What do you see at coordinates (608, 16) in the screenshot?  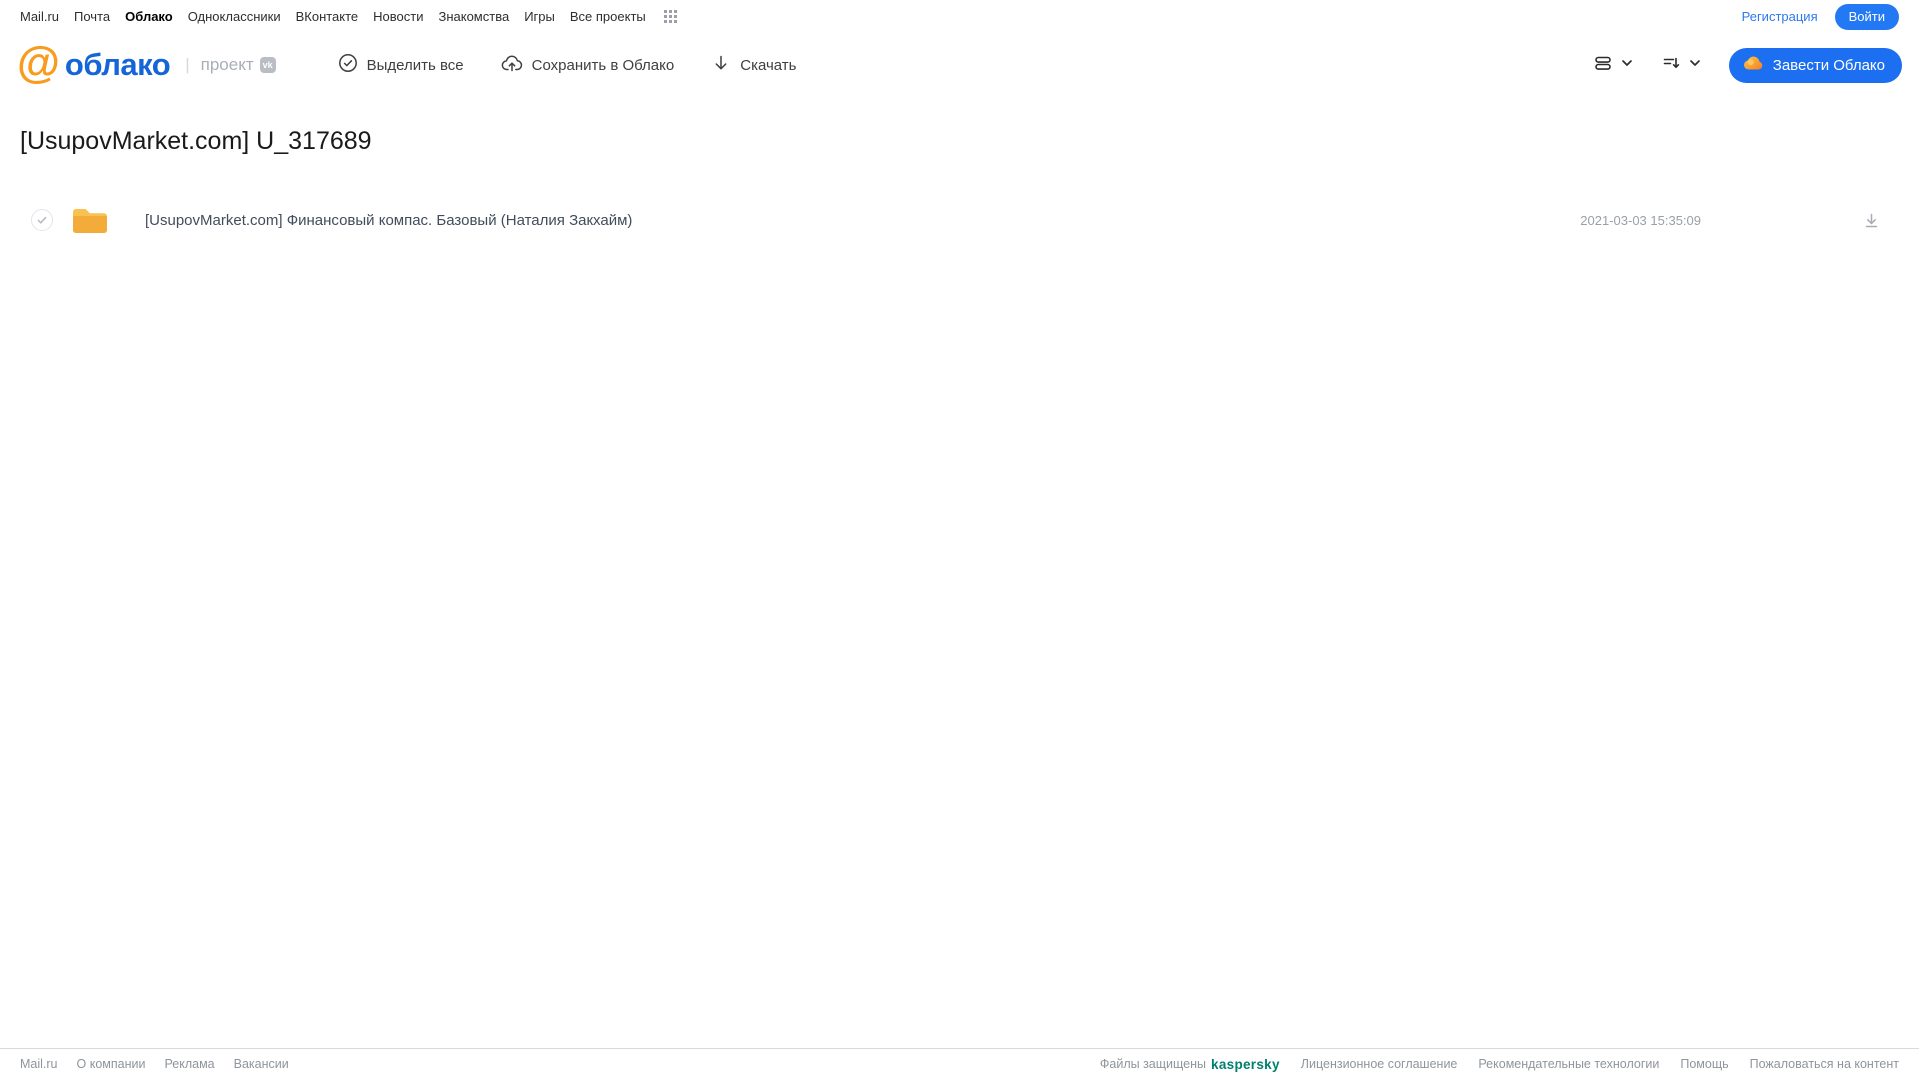 I see `nav-vse-proekty: Все проекты` at bounding box center [608, 16].